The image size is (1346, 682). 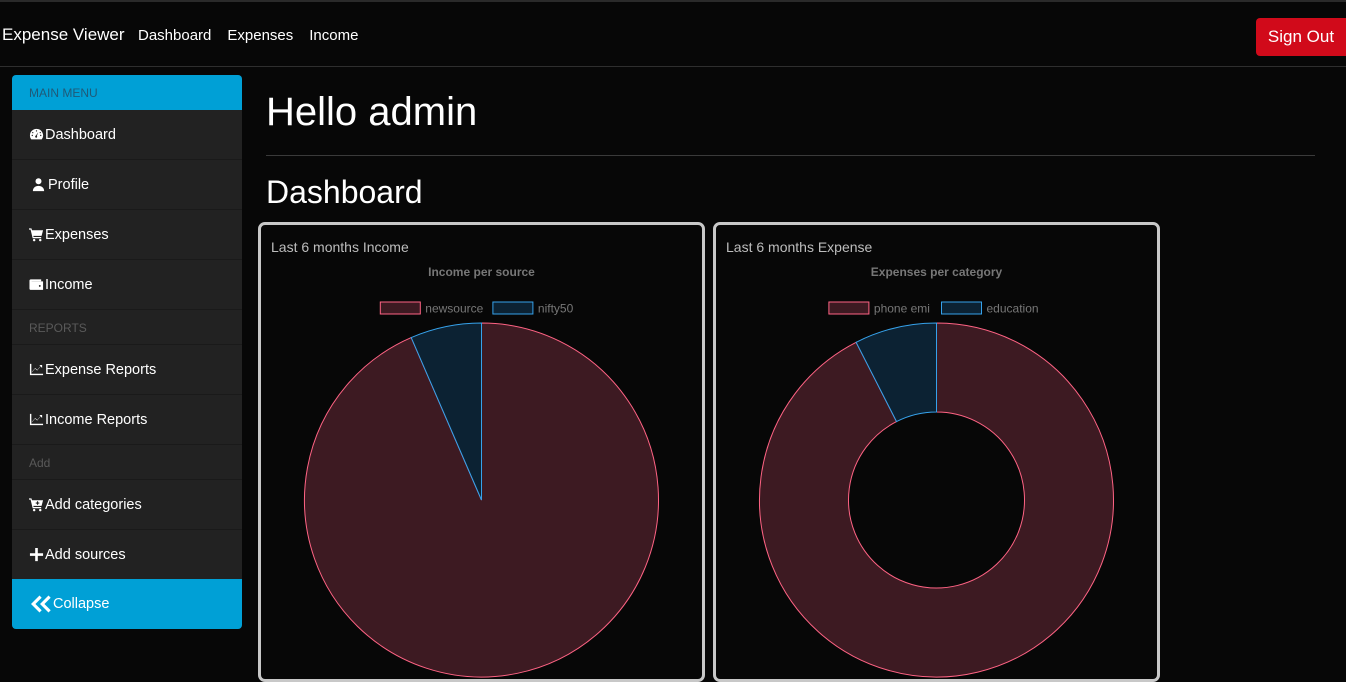 I want to click on sidebar-item-label: Expense Reports, so click(x=101, y=369).